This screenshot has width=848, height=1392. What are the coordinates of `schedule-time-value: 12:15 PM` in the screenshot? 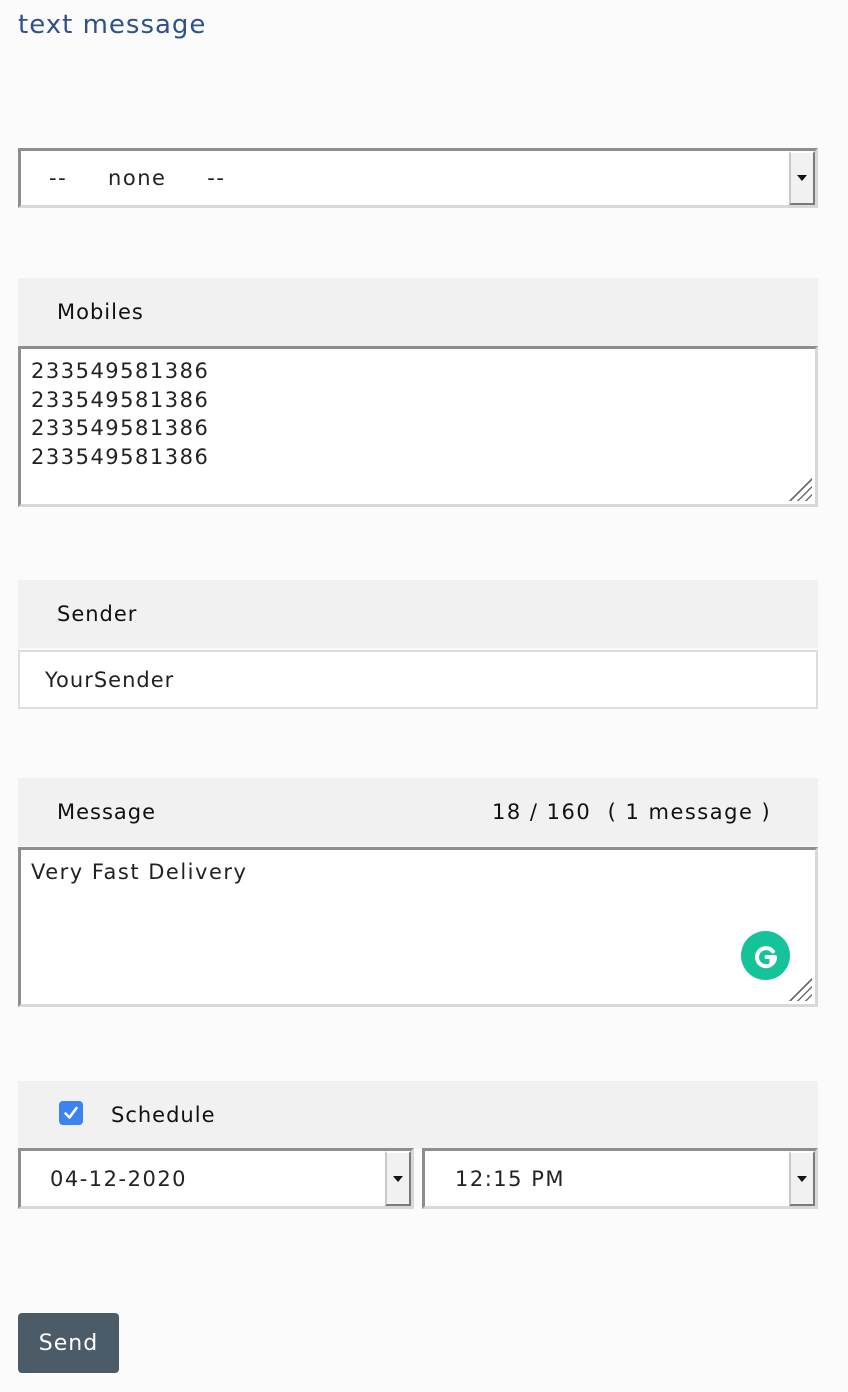 It's located at (510, 1178).